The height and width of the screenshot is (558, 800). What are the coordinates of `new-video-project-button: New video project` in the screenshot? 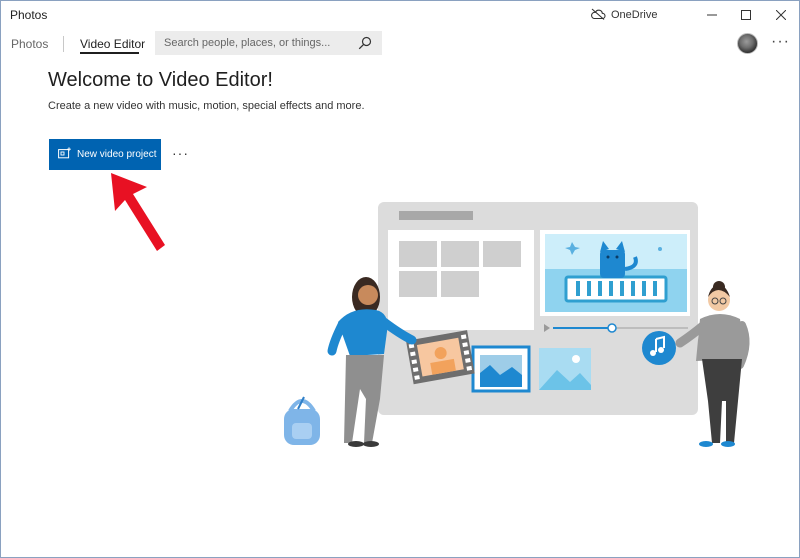 It's located at (105, 154).